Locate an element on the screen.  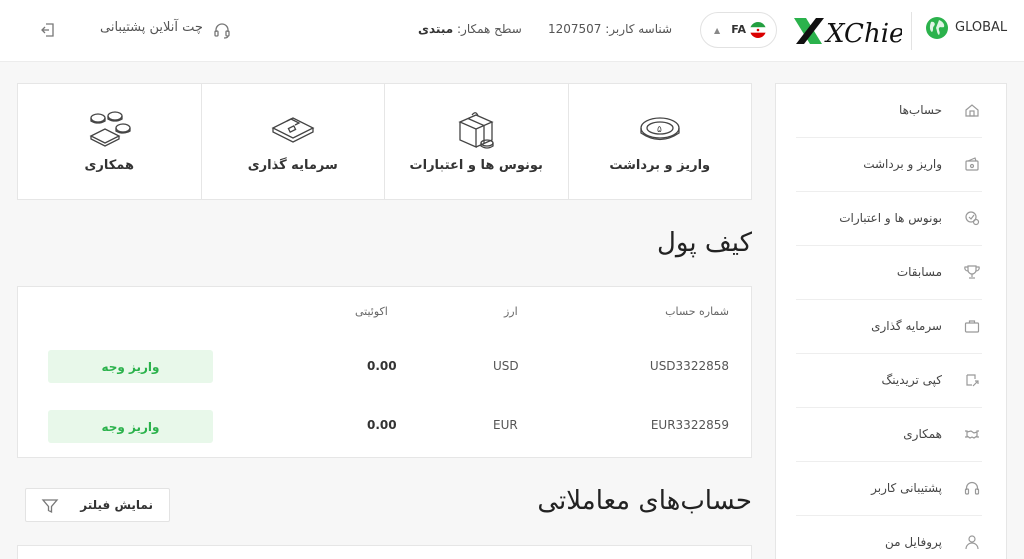
sidebar-item-investment: سرمایه گذاری is located at coordinates (889, 327).